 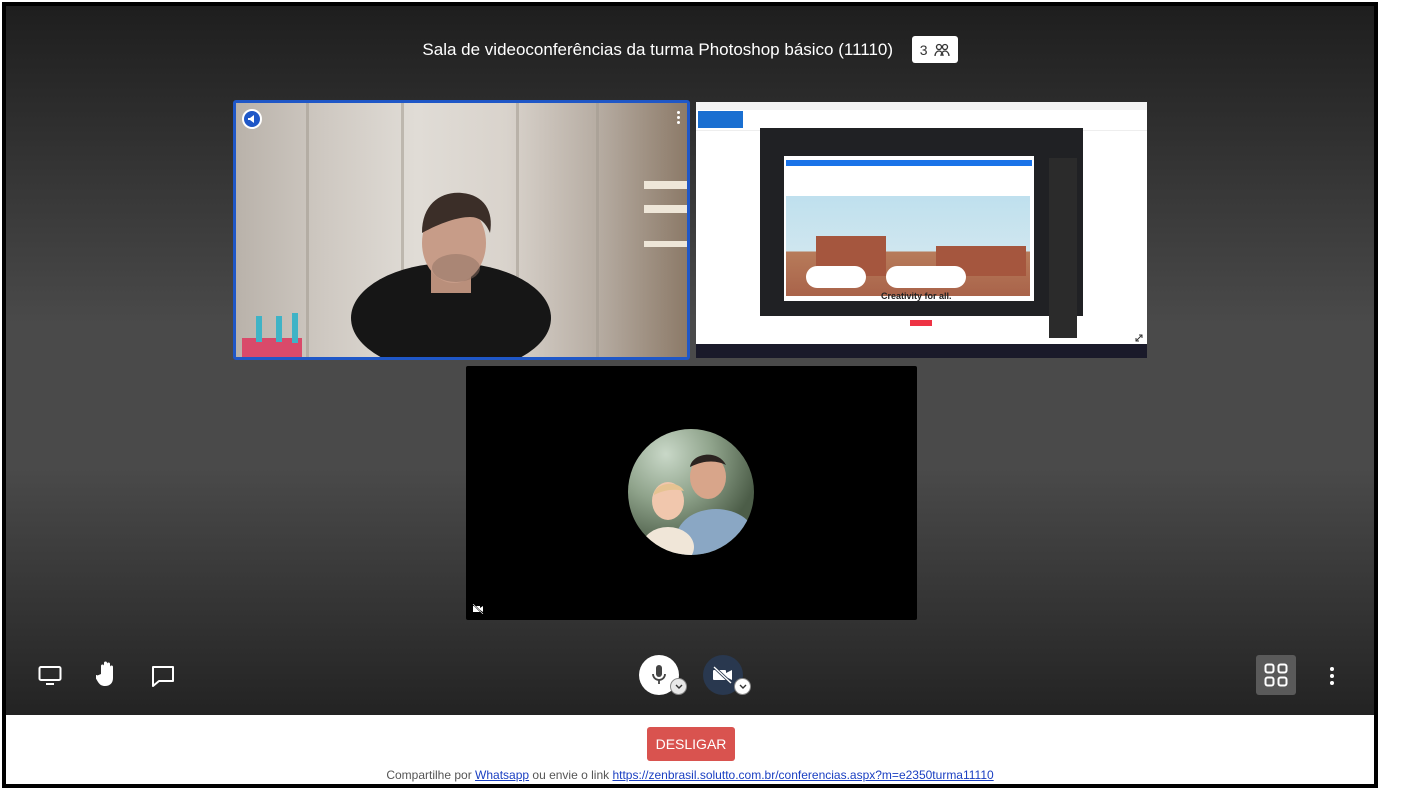 I want to click on more-vertical-icon, so click(x=1332, y=676).